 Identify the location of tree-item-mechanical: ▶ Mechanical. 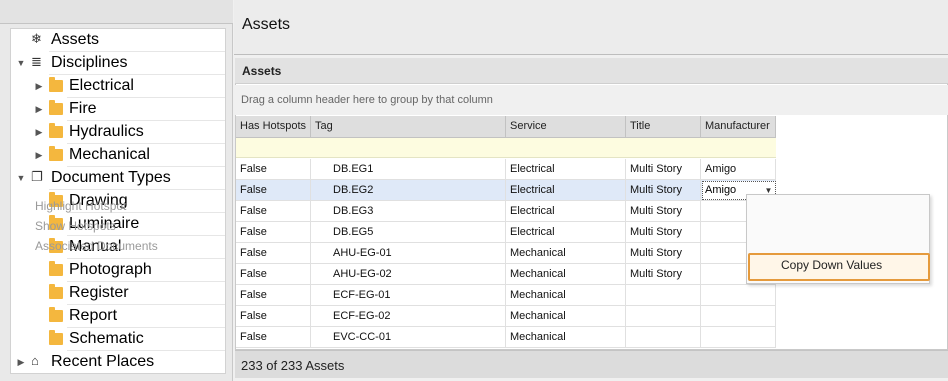
(118, 155).